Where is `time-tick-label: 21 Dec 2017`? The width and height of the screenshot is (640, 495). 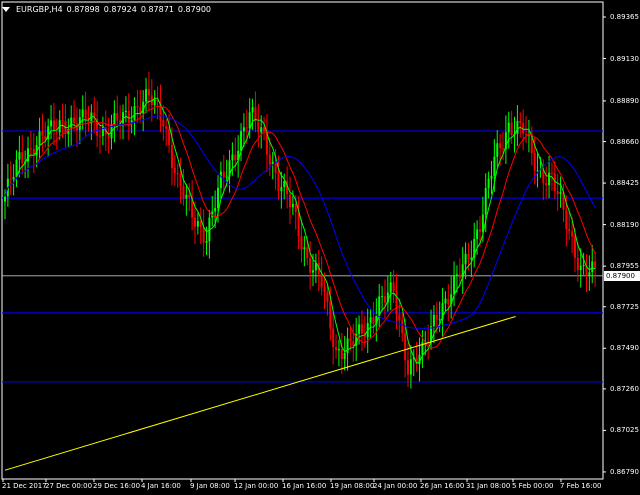
time-tick-label: 21 Dec 2017 is located at coordinates (24, 486).